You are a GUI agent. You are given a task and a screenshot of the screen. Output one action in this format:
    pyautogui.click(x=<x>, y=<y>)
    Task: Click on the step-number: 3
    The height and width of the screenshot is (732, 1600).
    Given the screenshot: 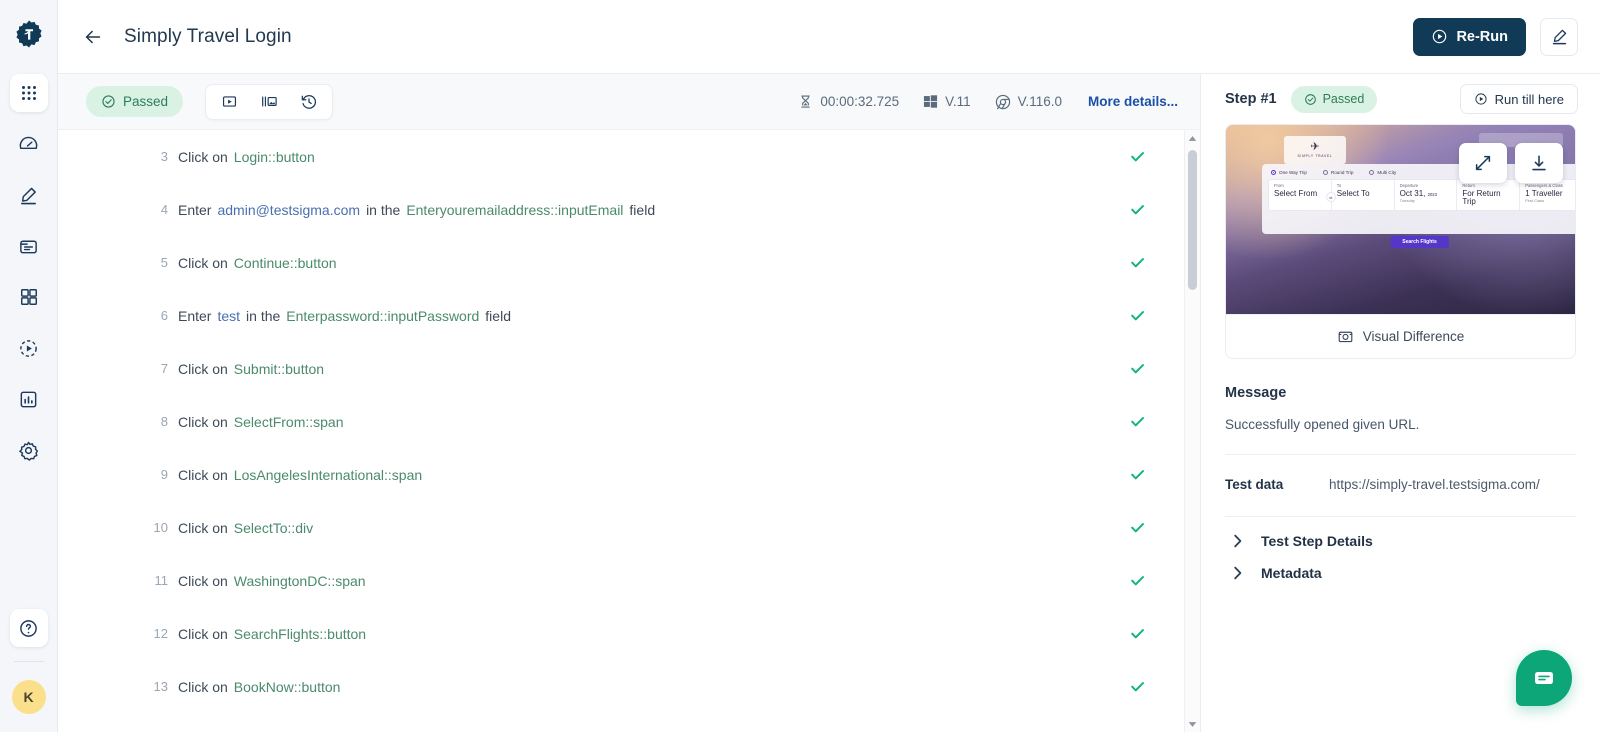 What is the action you would take?
    pyautogui.click(x=164, y=156)
    